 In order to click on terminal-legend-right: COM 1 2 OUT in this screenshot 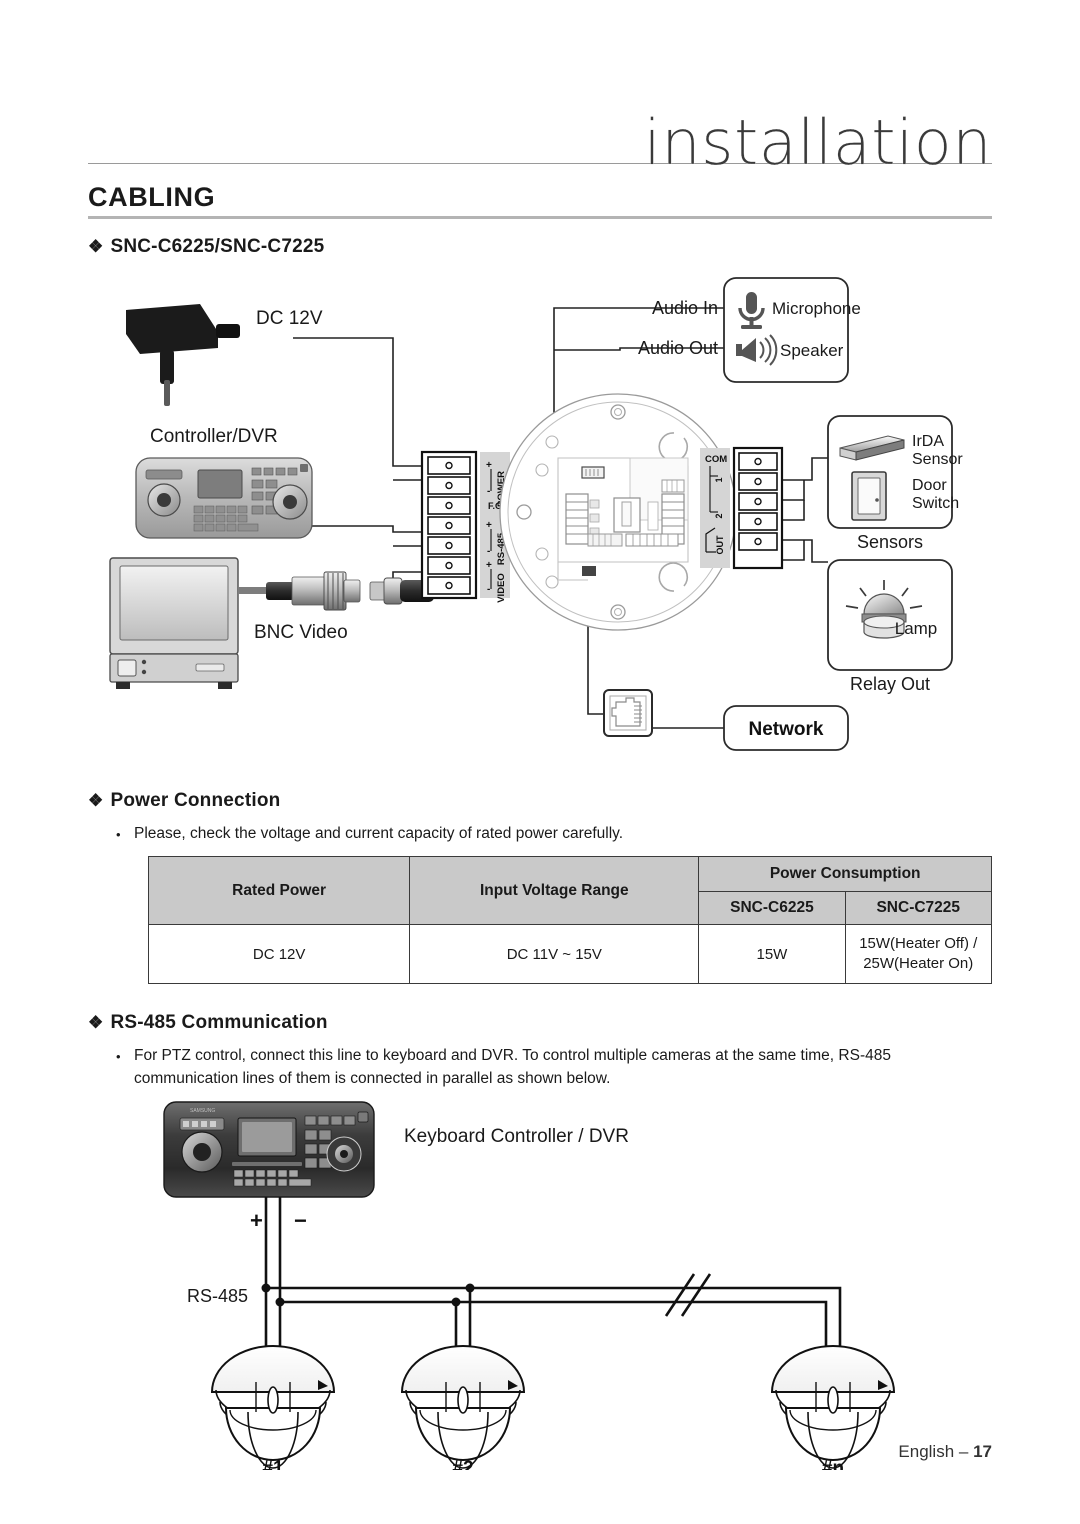, I will do `click(715, 508)`.